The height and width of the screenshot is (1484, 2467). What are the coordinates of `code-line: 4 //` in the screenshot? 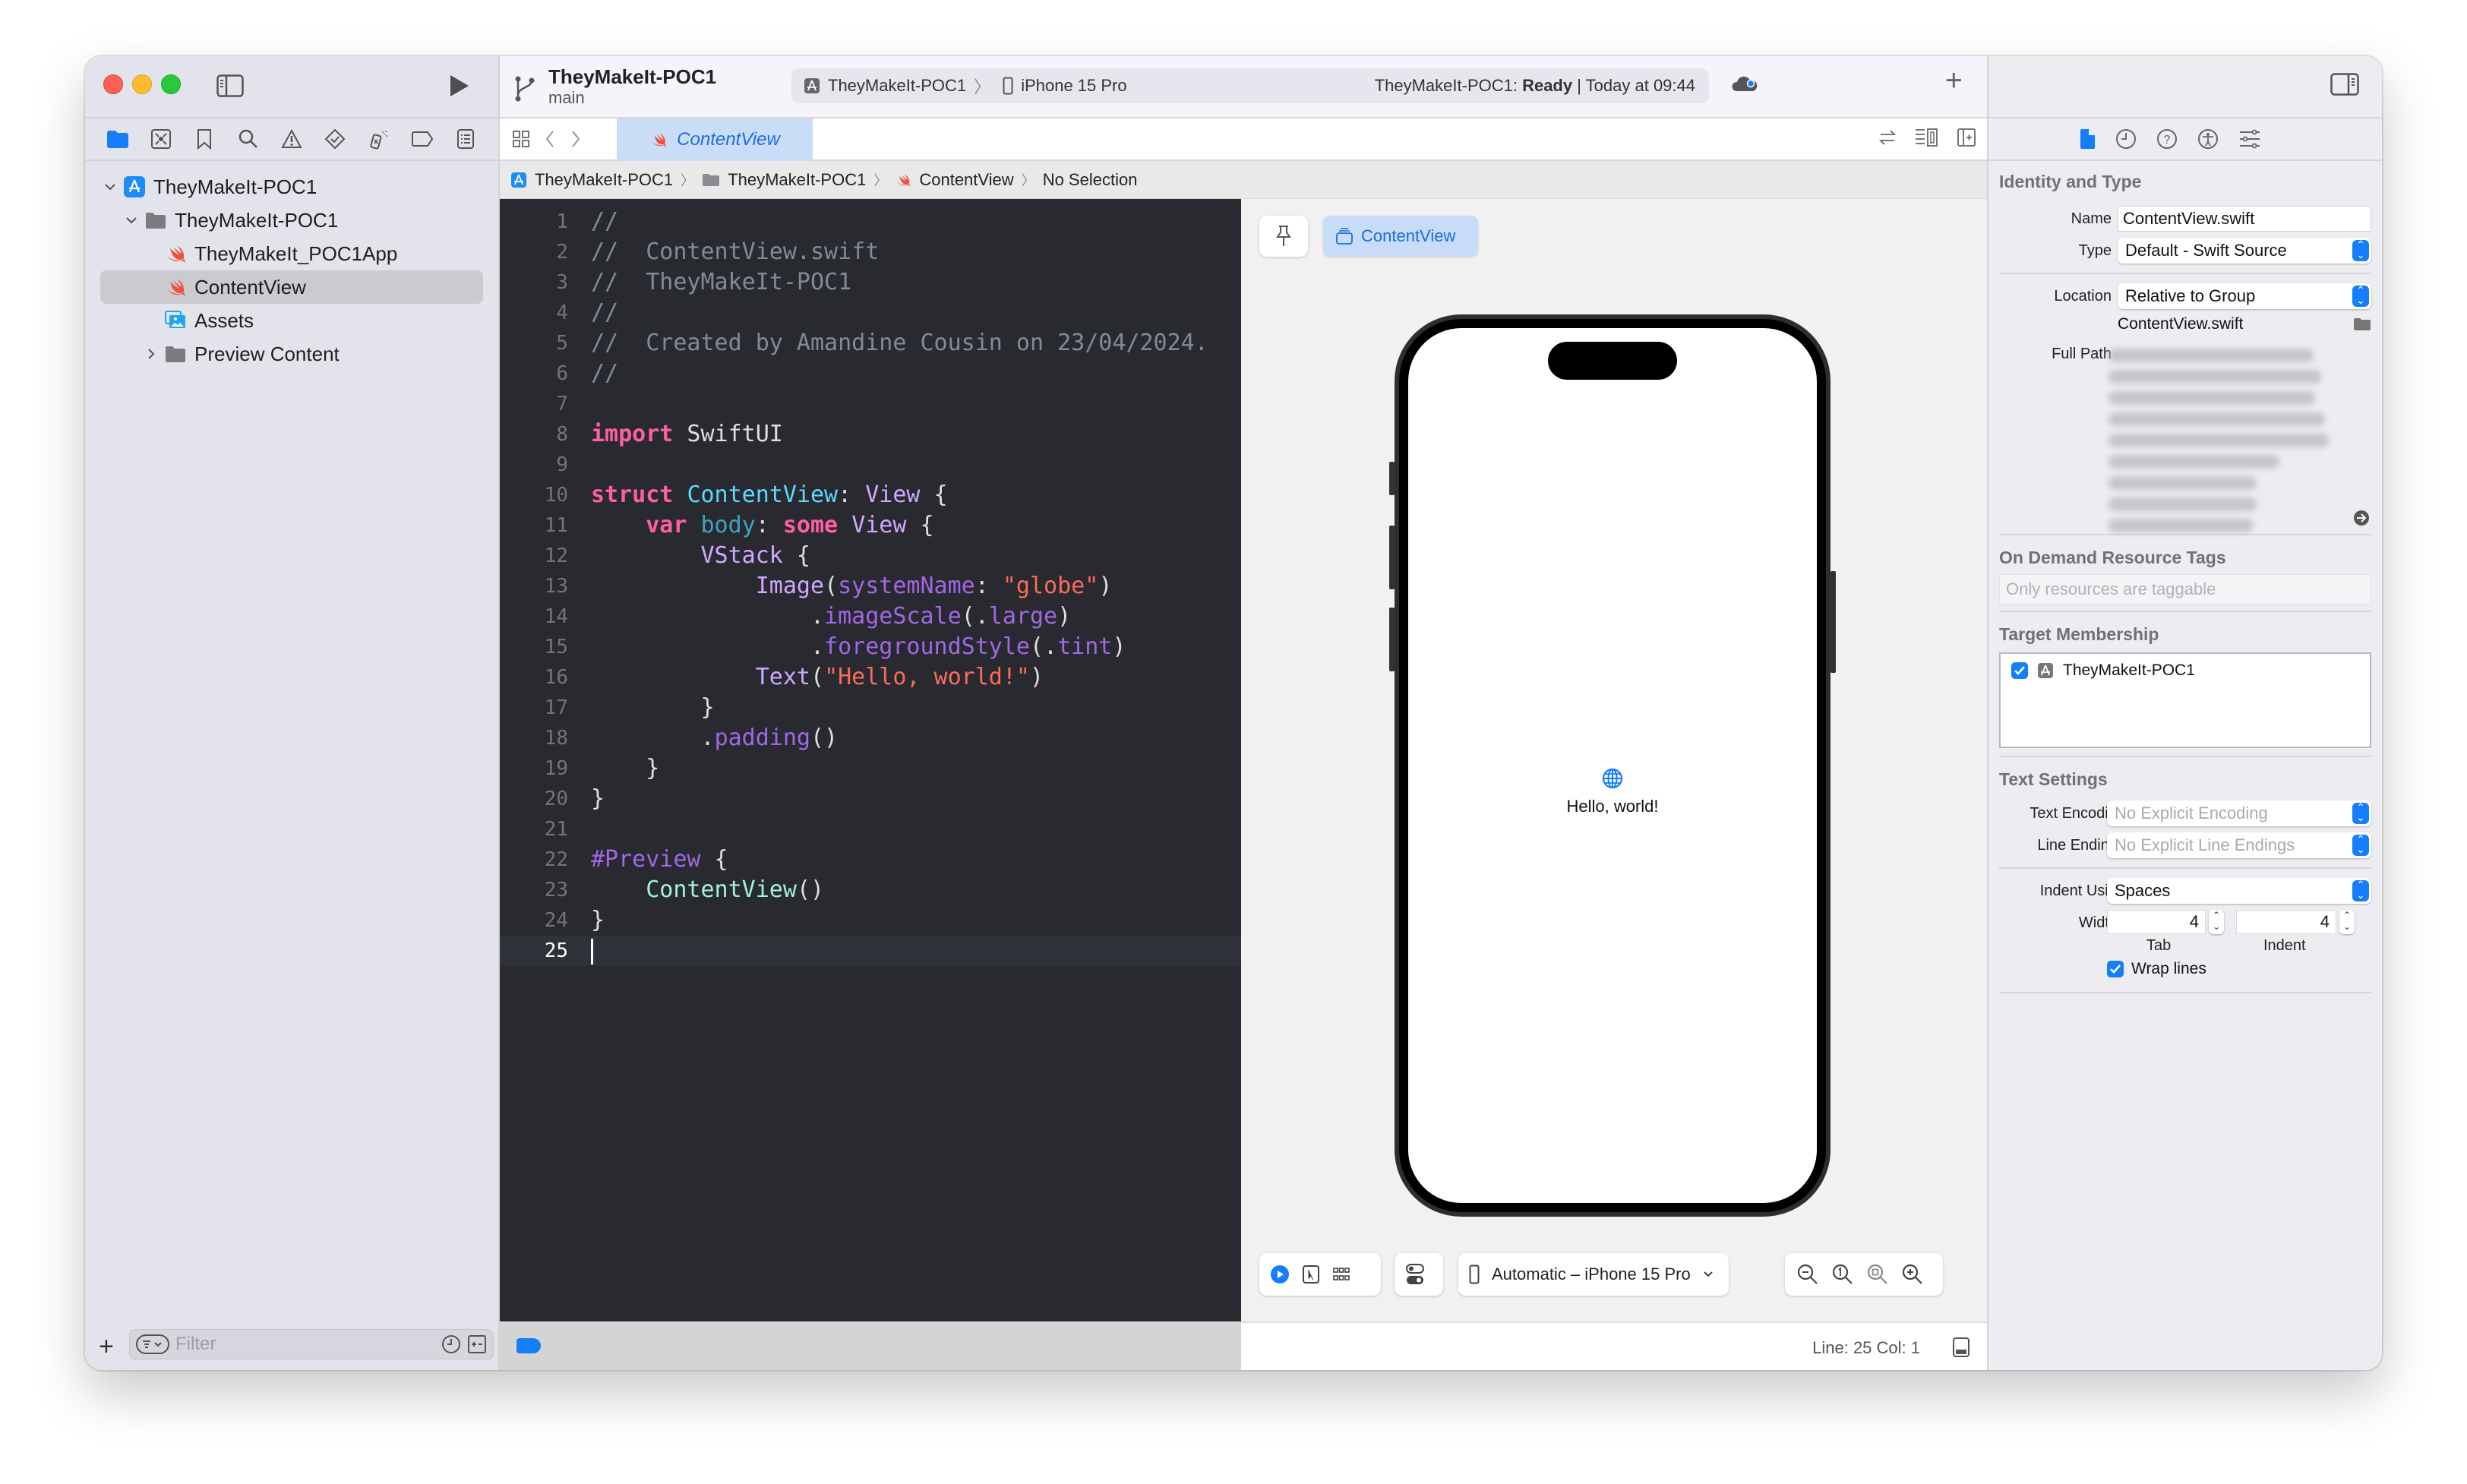 It's located at (870, 313).